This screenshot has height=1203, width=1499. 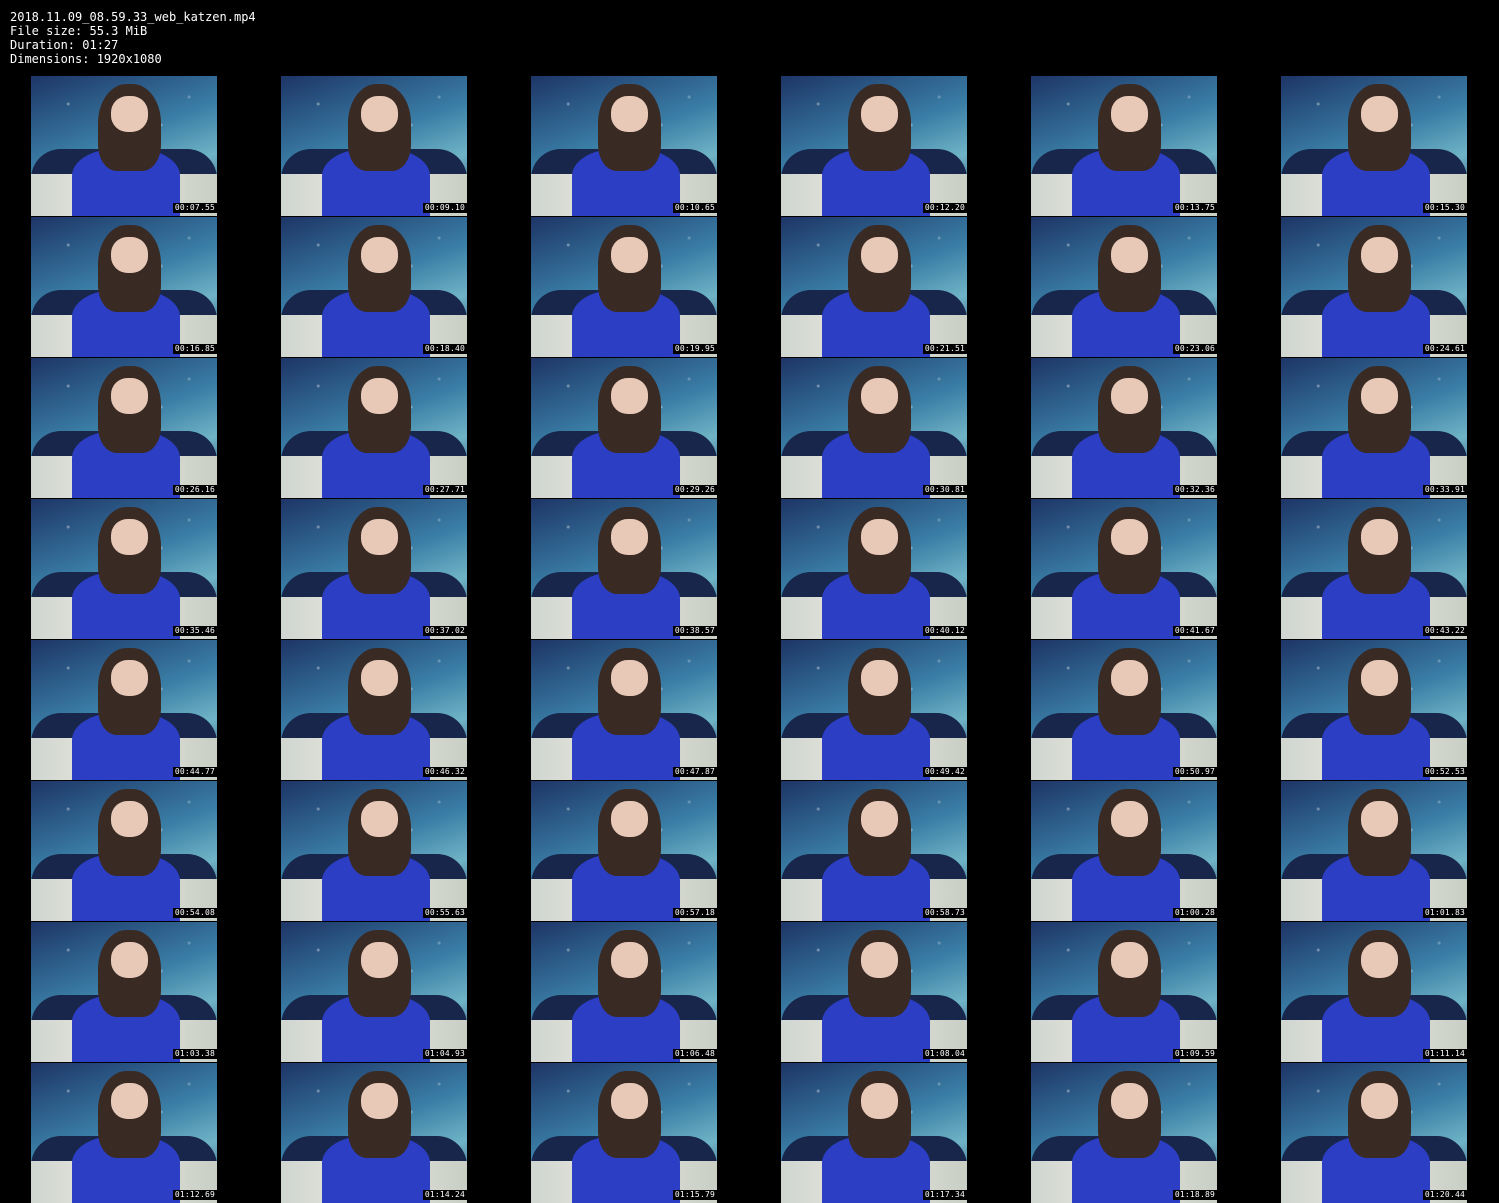 What do you see at coordinates (444, 913) in the screenshot?
I see `thumbnail-timestamp: 00:55.63` at bounding box center [444, 913].